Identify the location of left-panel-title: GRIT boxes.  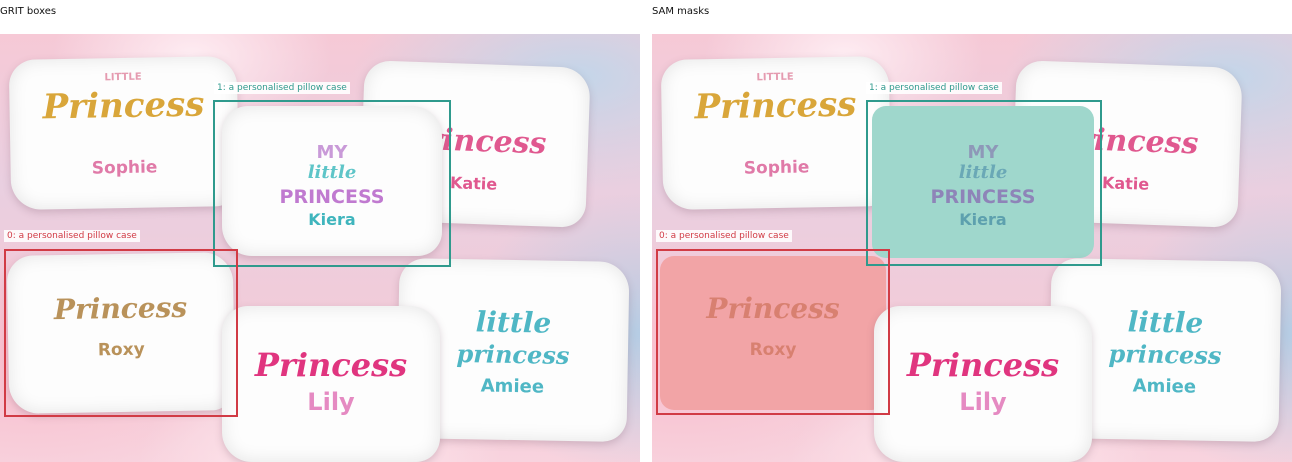
(28, 11).